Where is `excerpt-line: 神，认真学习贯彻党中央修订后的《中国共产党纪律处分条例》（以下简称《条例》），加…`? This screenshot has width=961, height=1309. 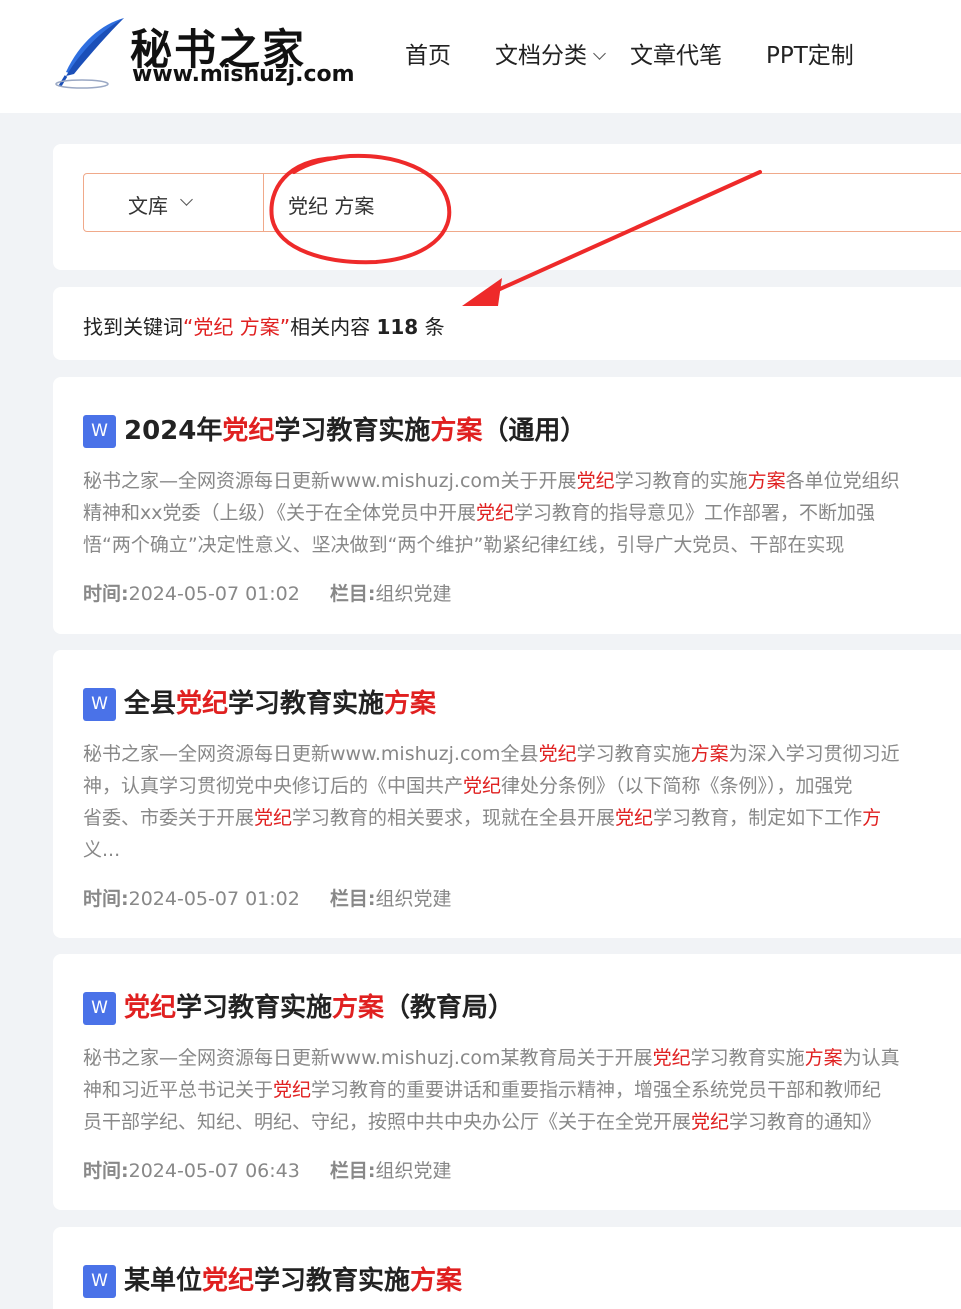
excerpt-line: 神，认真学习贯彻党中央修订后的《中国共产党纪律处分条例》（以下简称《条例》），加… is located at coordinates (522, 786).